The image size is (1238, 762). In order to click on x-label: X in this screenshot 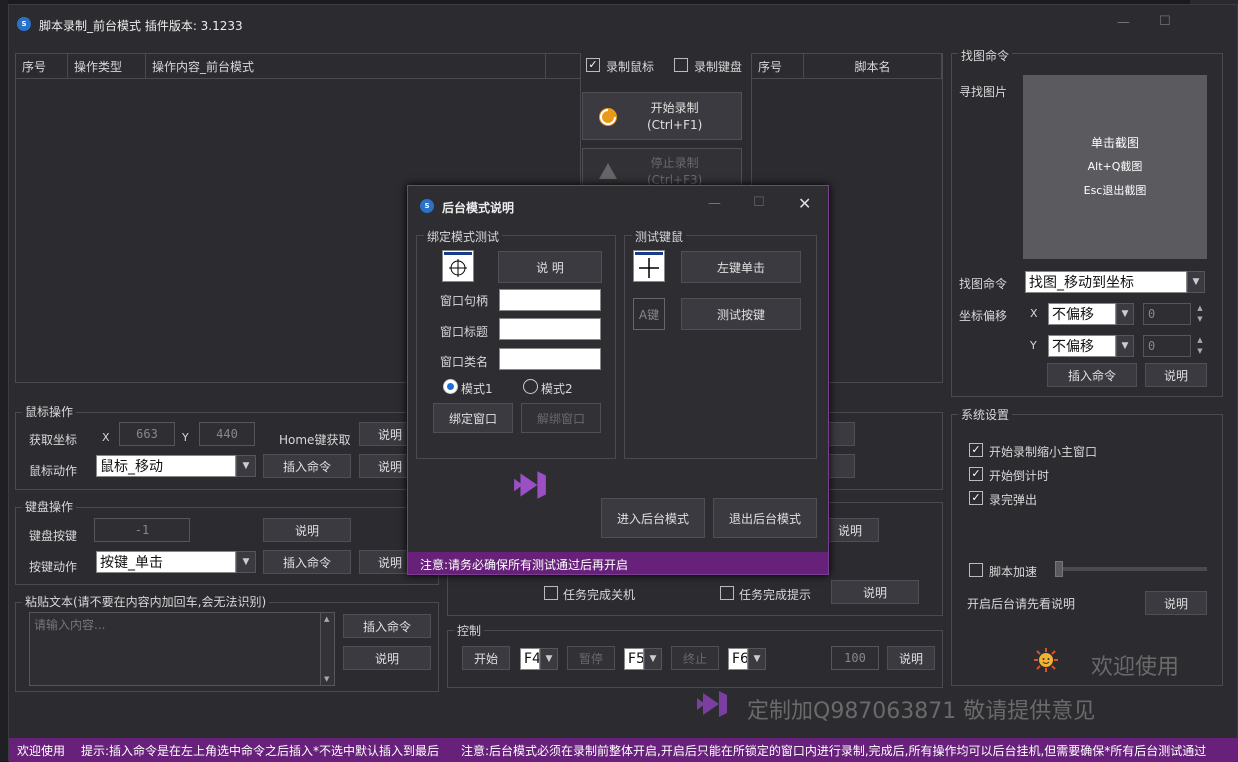, I will do `click(106, 437)`.